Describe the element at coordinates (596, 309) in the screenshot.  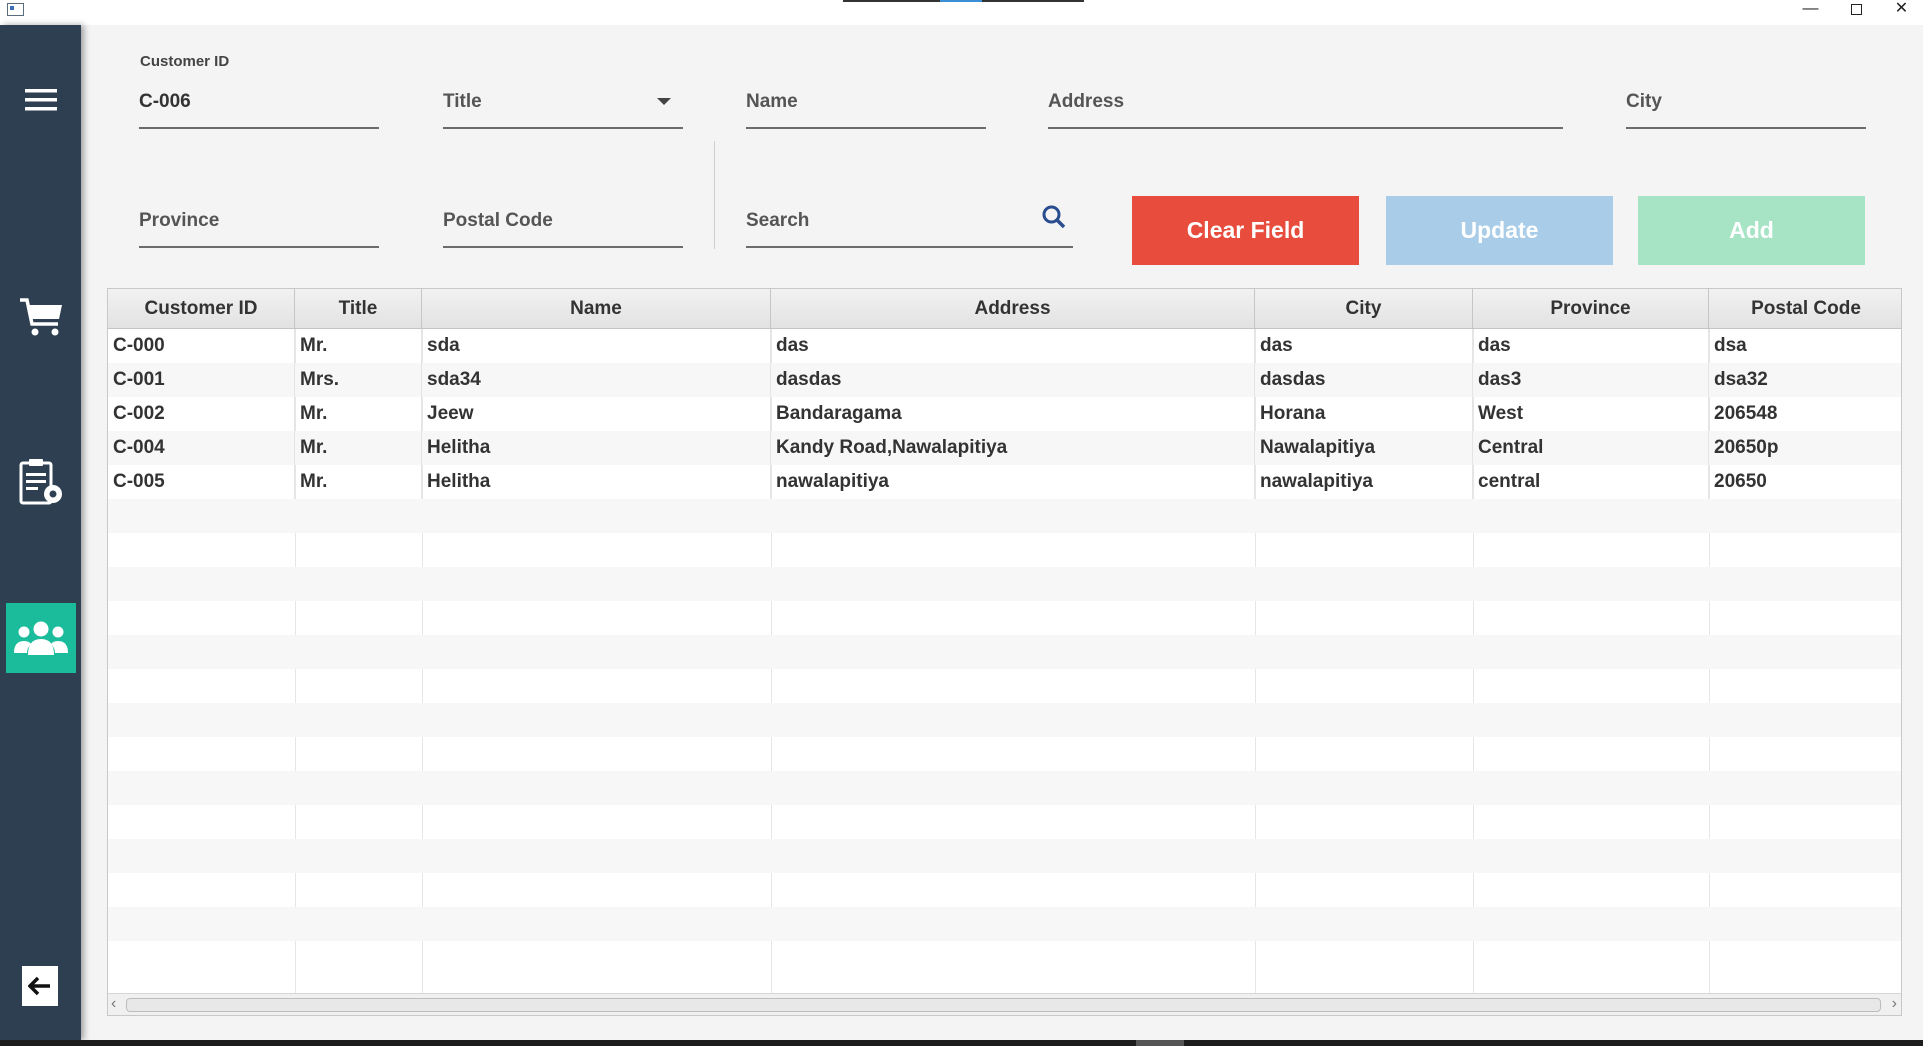
I see `column-header-name: Name` at that location.